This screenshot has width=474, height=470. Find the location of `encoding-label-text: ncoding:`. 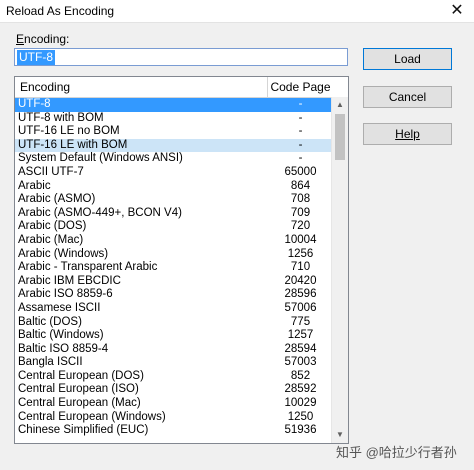

encoding-label-text: ncoding: is located at coordinates (47, 39).